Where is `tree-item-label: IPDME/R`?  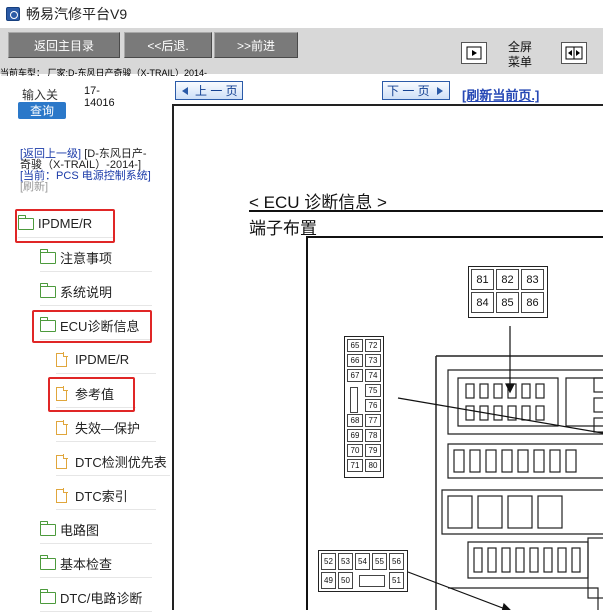 tree-item-label: IPDME/R is located at coordinates (102, 359).